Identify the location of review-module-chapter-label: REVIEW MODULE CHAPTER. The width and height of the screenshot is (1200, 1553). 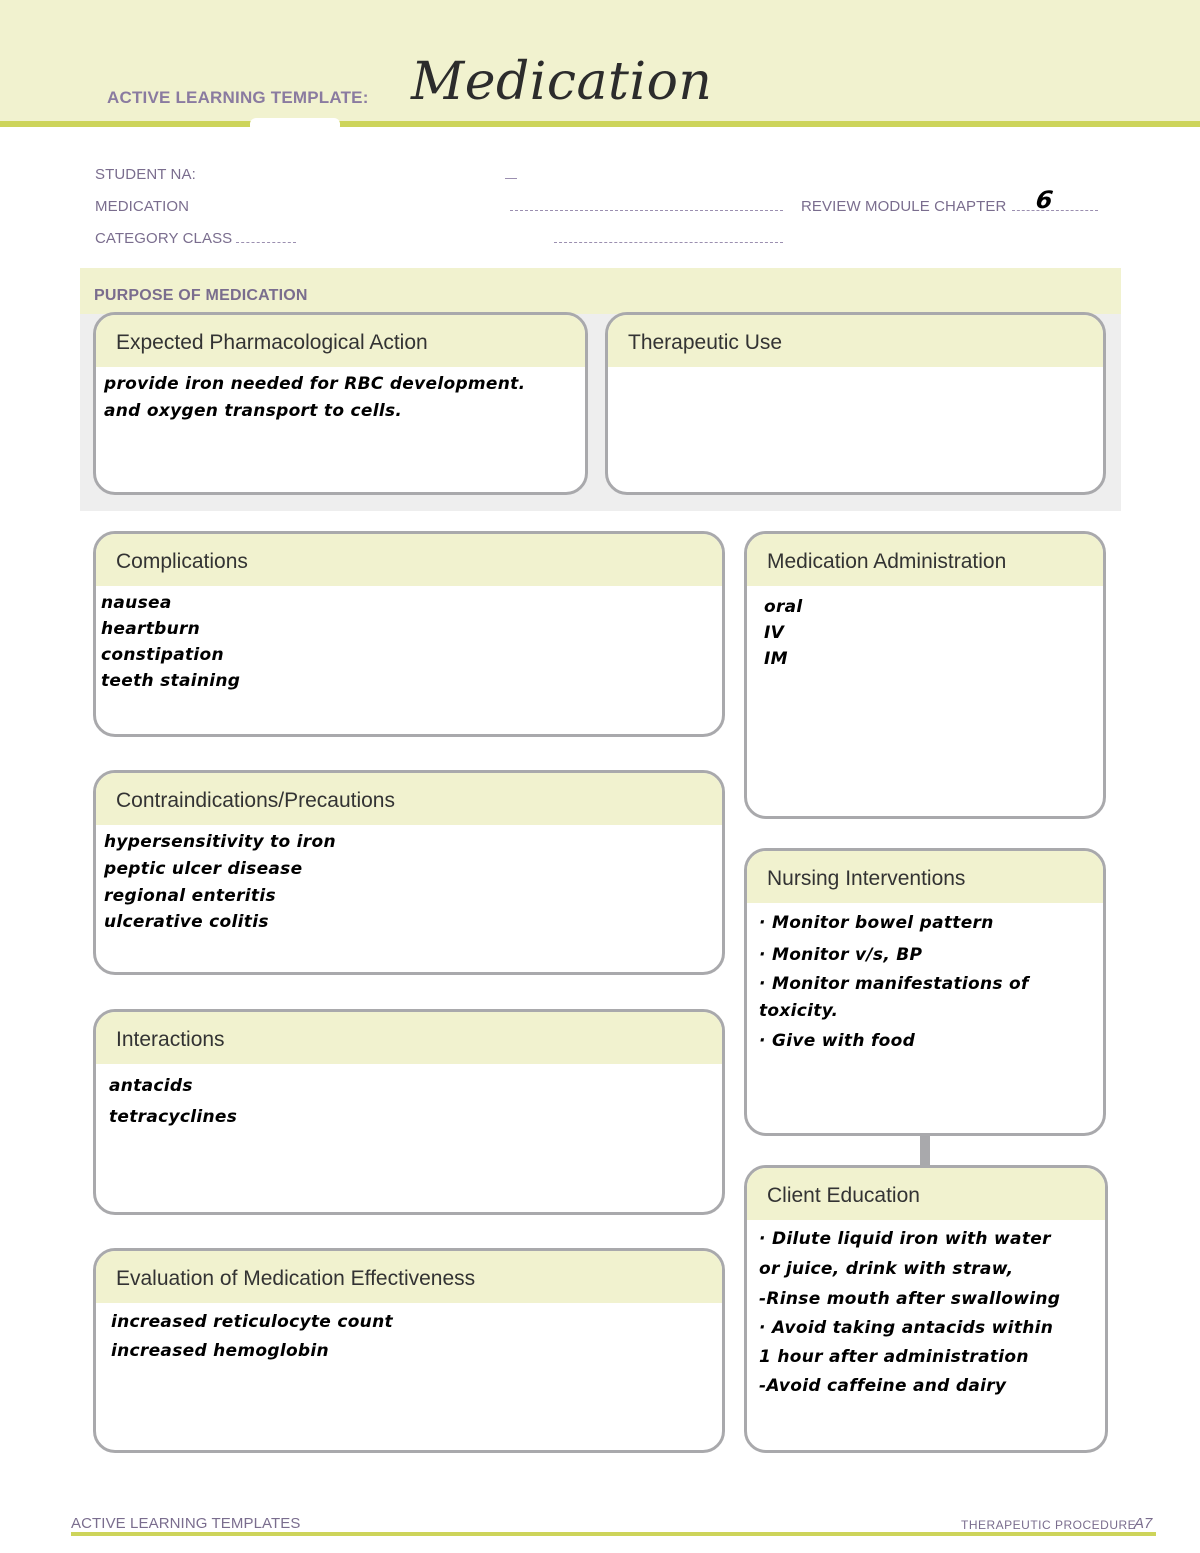
(904, 206).